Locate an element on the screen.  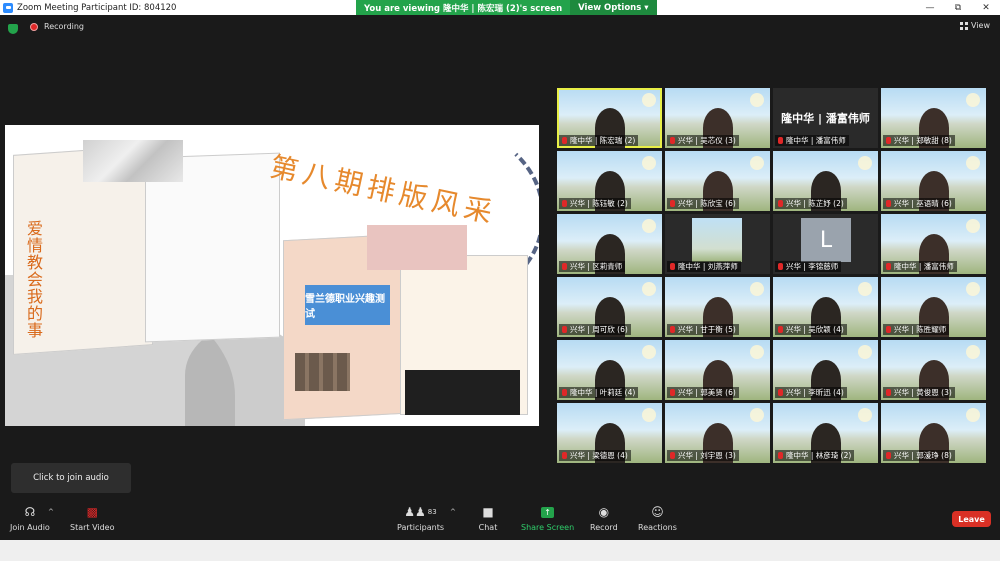
leave-button: Leave is located at coordinates (971, 519).